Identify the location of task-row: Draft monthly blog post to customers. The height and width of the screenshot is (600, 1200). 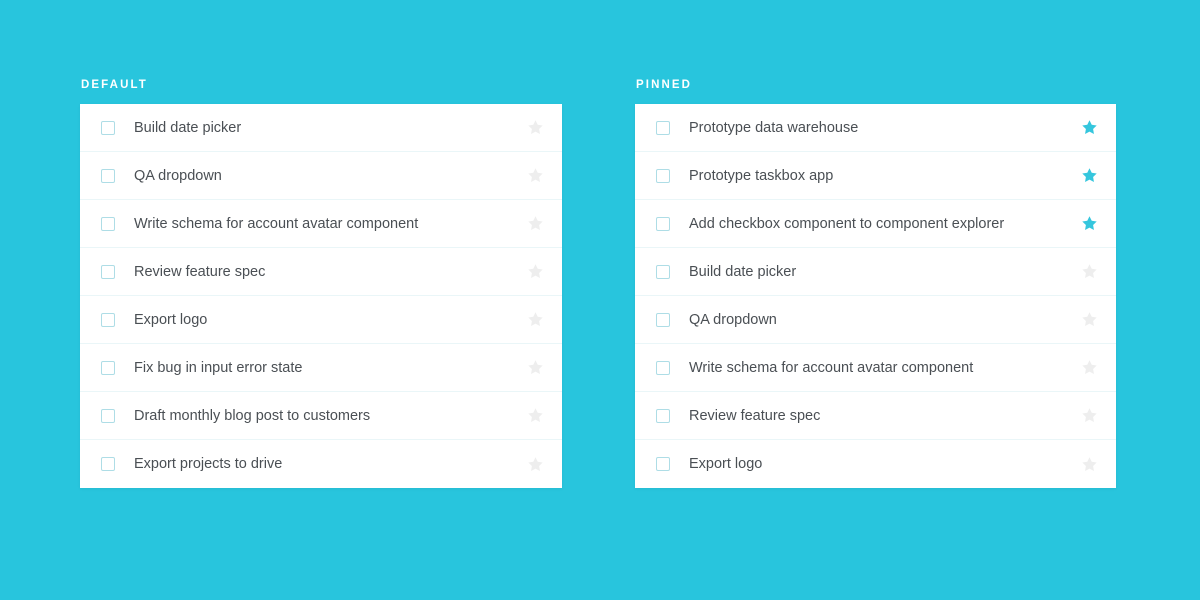
(321, 416).